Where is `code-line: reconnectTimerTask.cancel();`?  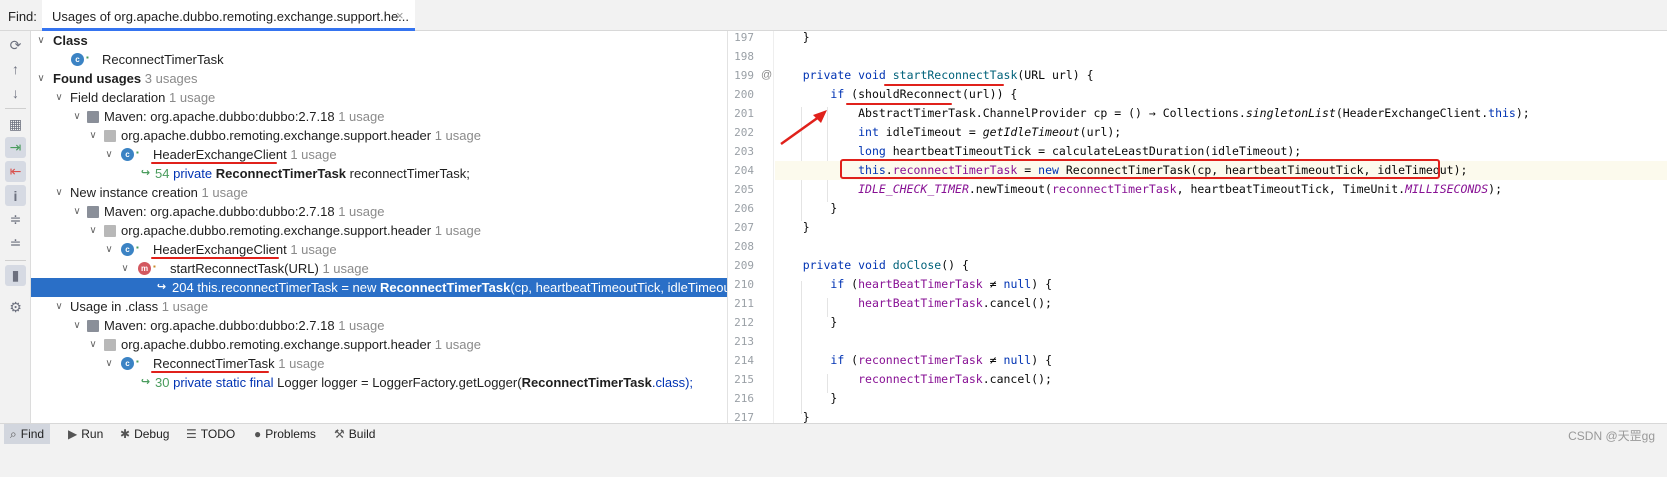 code-line: reconnectTimerTask.cancel(); is located at coordinates (1221, 379).